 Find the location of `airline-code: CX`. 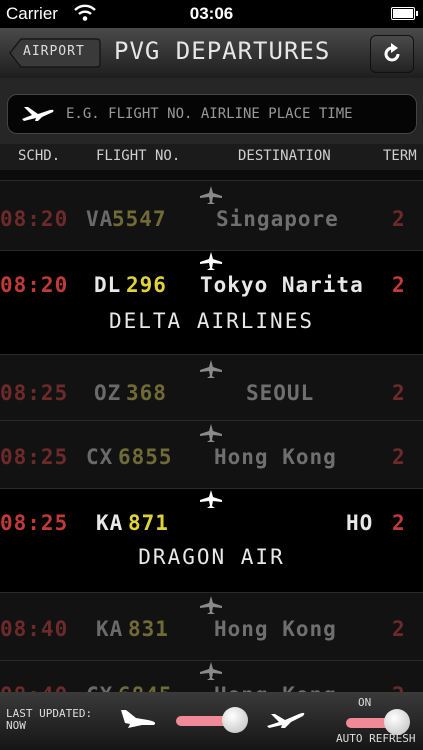

airline-code: CX is located at coordinates (100, 457).